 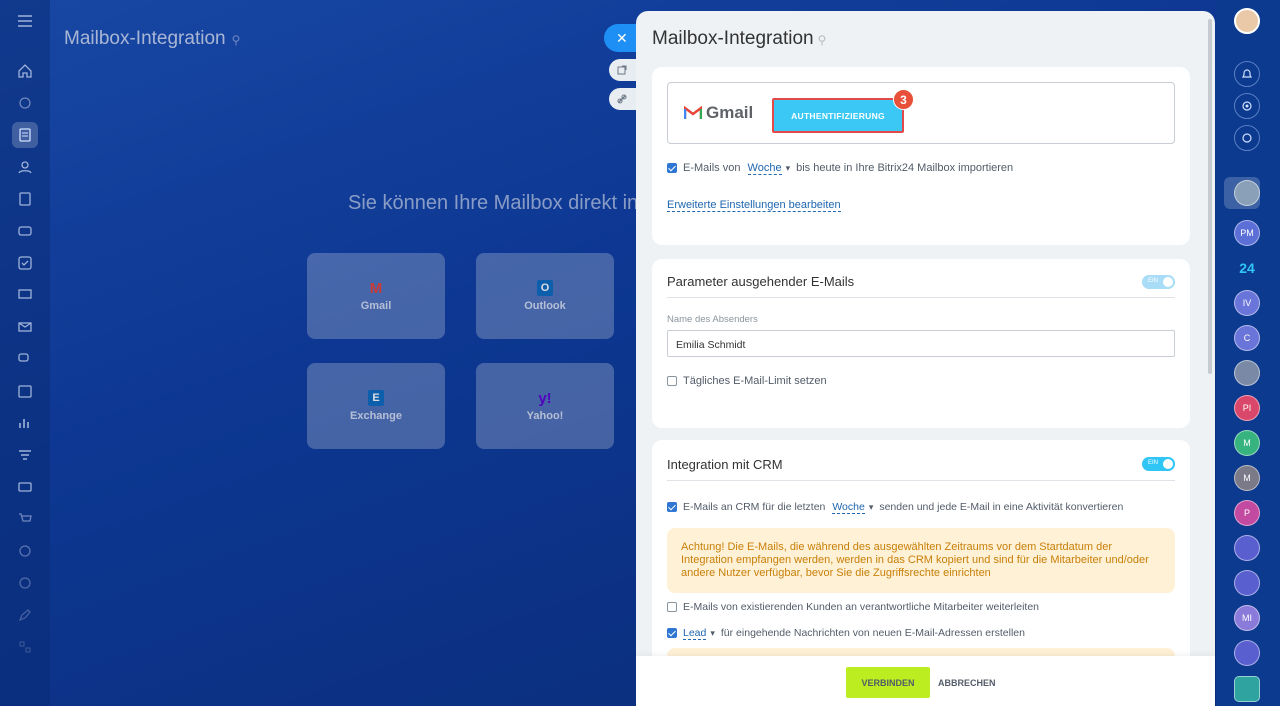 I want to click on copy-link-button, so click(x=624, y=99).